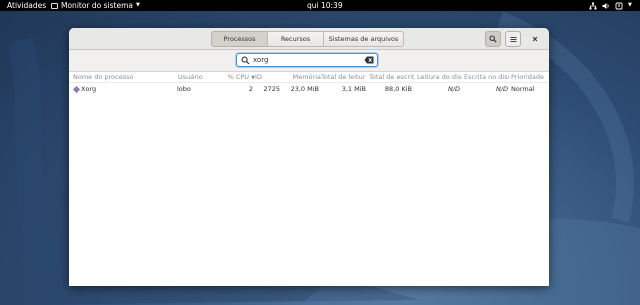 The width and height of the screenshot is (640, 305). Describe the element at coordinates (619, 5) in the screenshot. I see `power-icon` at that location.